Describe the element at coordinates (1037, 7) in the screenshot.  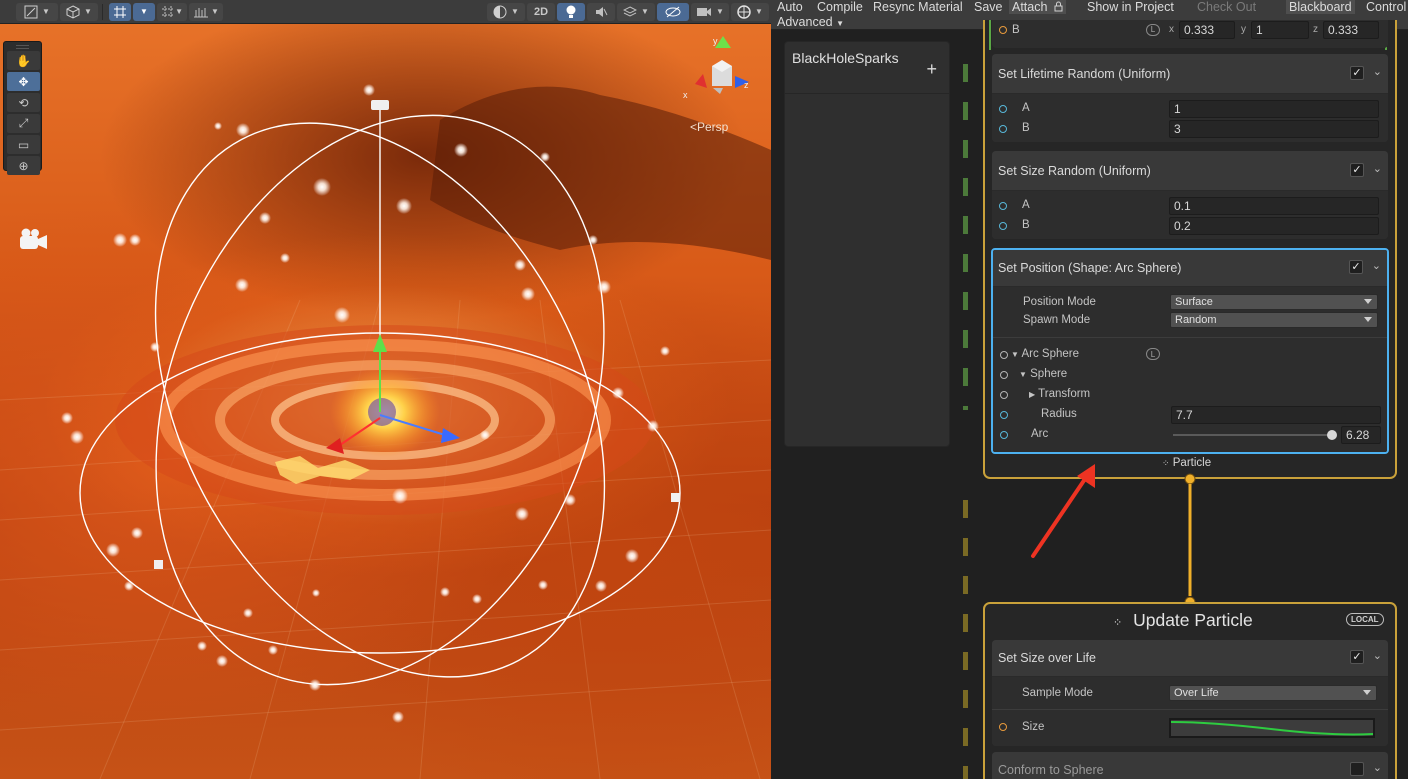
I see `attach-button: Attach` at that location.